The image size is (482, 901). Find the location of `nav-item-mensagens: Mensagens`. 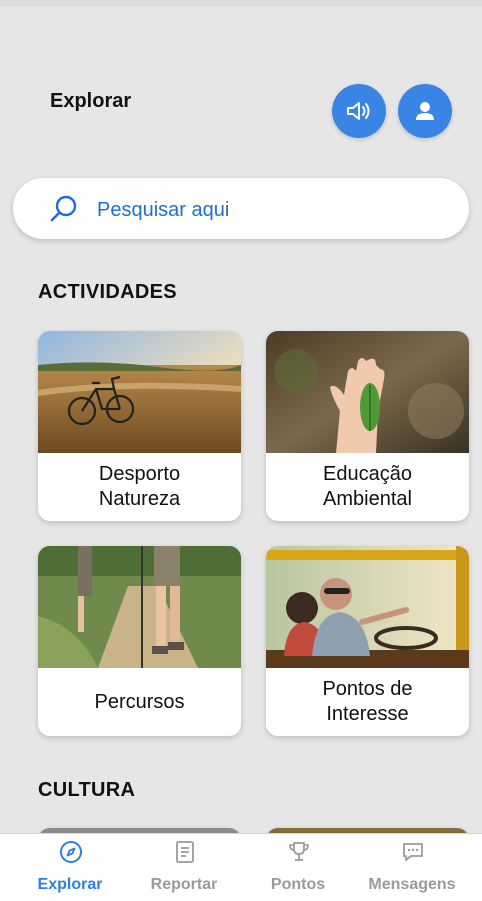

nav-item-mensagens: Mensagens is located at coordinates (412, 867).